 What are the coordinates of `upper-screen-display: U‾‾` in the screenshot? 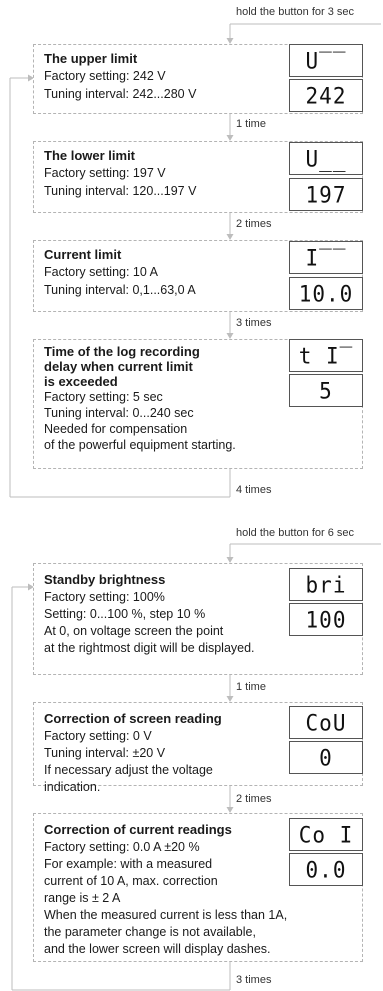 It's located at (326, 60).